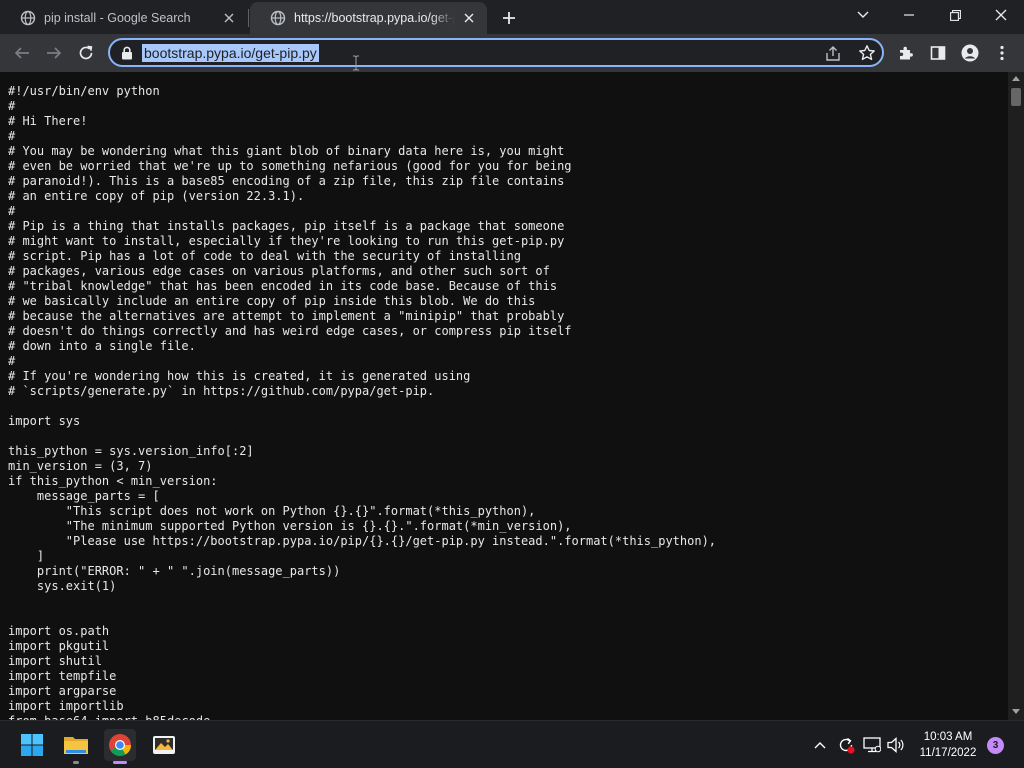  I want to click on forward-button, so click(54, 53).